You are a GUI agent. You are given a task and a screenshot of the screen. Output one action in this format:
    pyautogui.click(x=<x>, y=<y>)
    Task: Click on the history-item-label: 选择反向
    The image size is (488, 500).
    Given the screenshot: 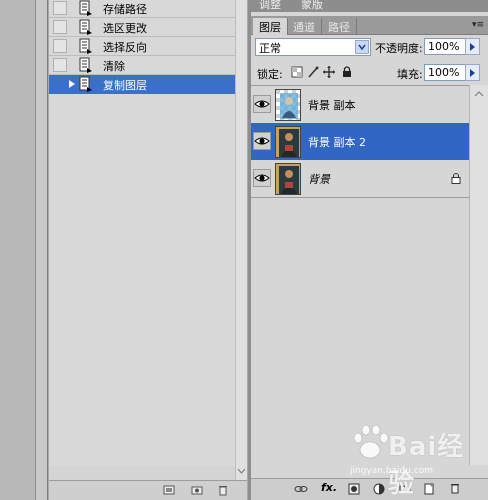 What is the action you would take?
    pyautogui.click(x=125, y=47)
    